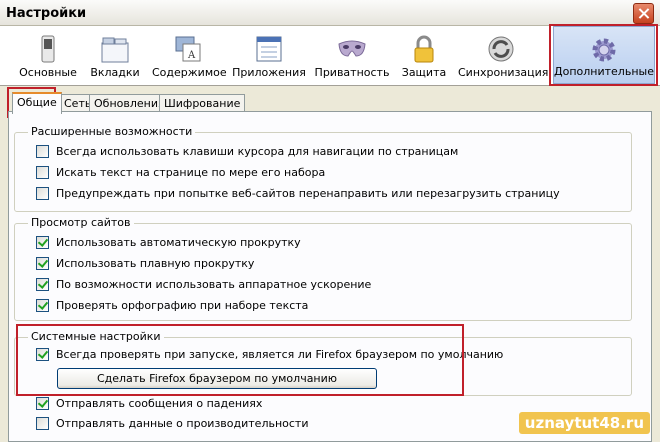 Image resolution: width=660 pixels, height=442 pixels. I want to click on toolbar-item-general: Основные, so click(48, 55).